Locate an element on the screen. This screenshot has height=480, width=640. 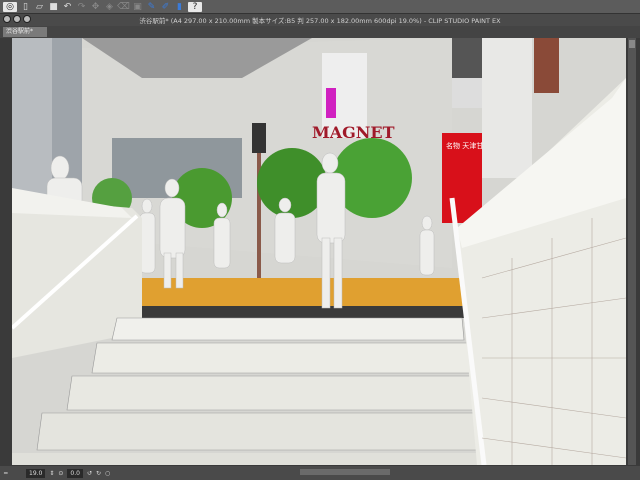
magnet-sign: MAGNET is located at coordinates (353, 132).